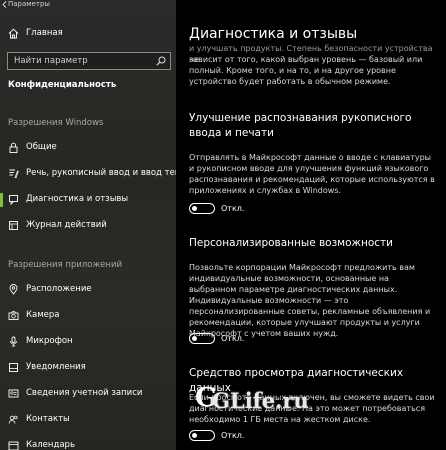  I want to click on sidebar-item-activity-history: Журнал действий, so click(88, 226).